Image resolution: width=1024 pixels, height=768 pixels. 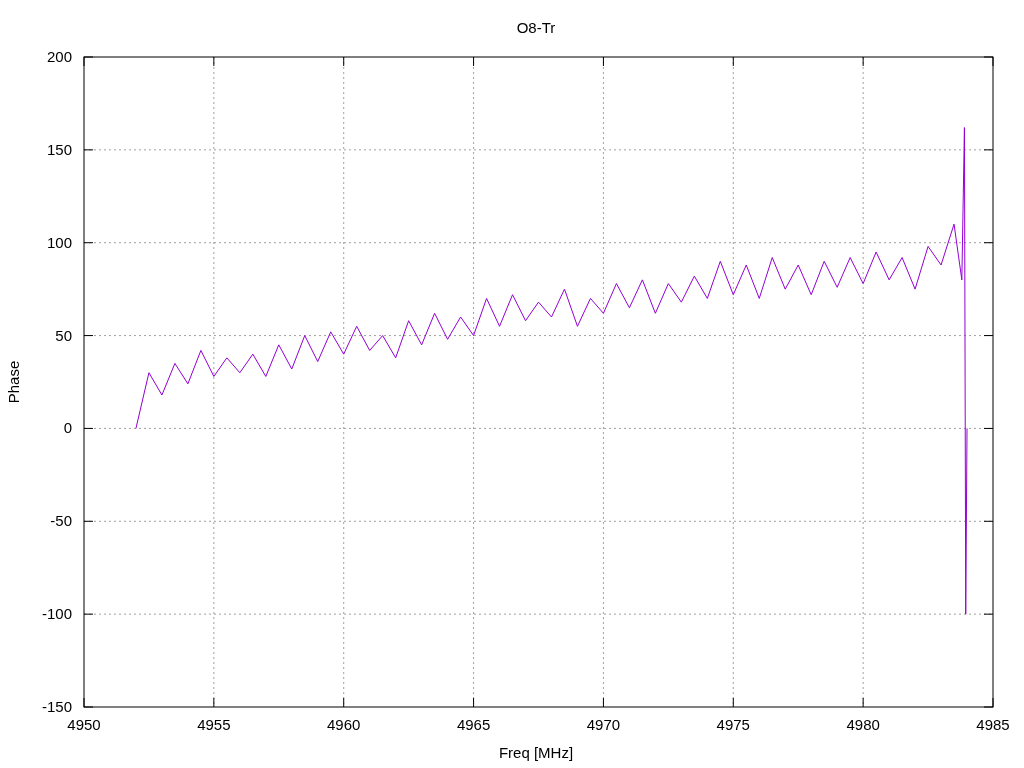 I want to click on y-tick-label: 200, so click(x=59, y=56).